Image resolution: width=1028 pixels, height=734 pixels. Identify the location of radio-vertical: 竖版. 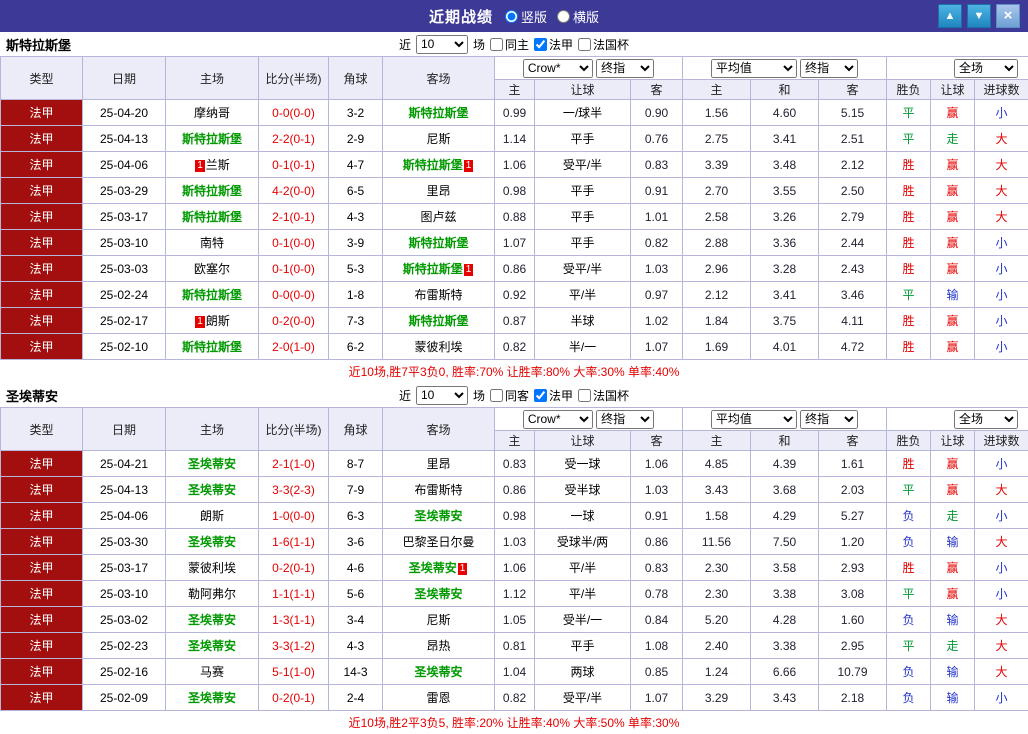
(526, 16).